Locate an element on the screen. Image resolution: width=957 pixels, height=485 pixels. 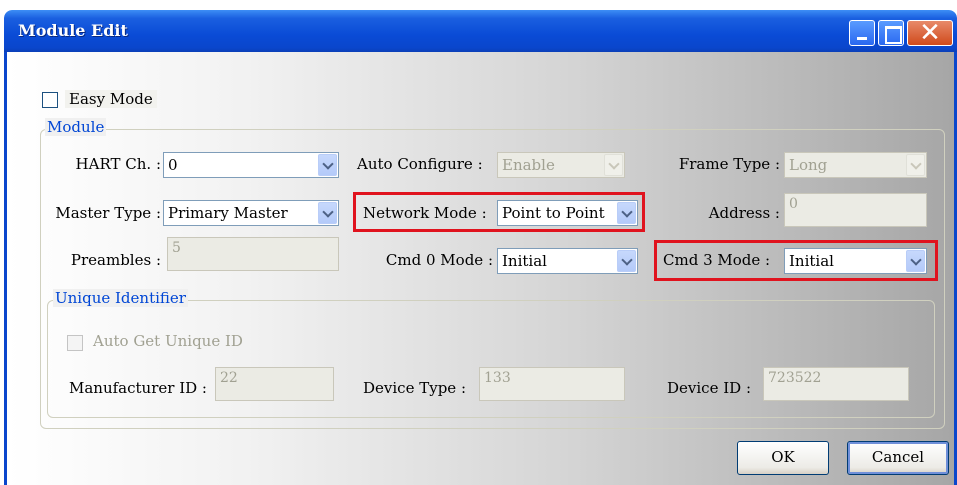
hart-ch-value: 0 is located at coordinates (173, 165).